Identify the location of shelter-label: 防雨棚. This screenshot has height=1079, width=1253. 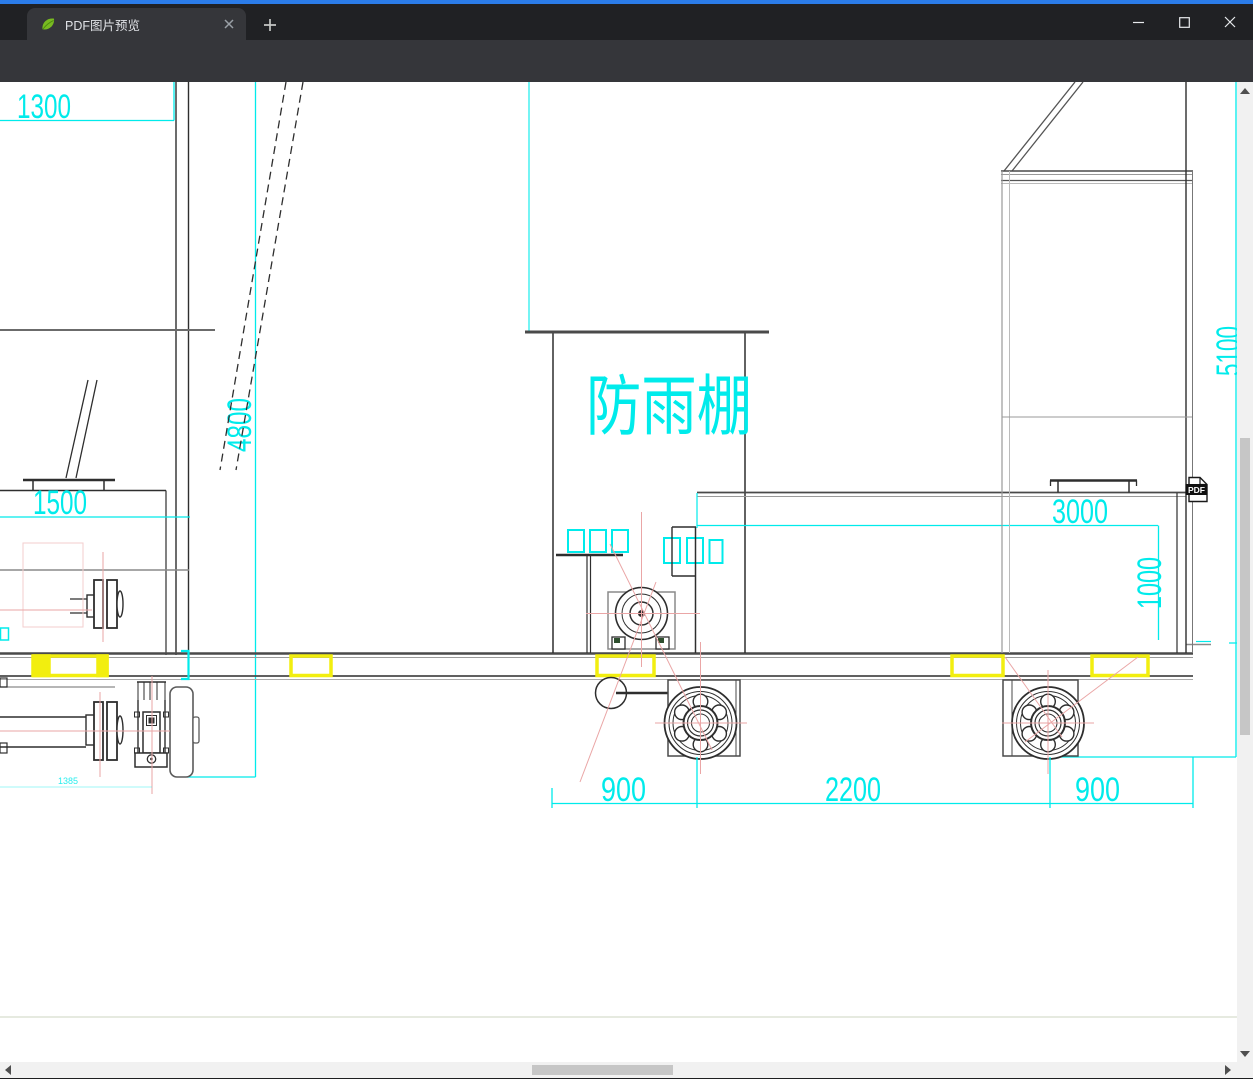
(669, 406).